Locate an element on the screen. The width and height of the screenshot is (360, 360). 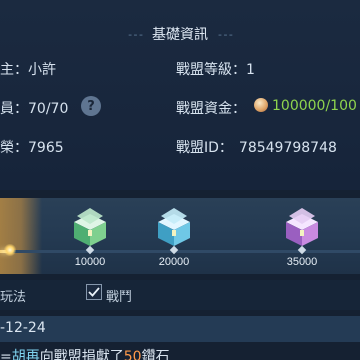
guild-funds-label: 戰盟資金： is located at coordinates (211, 109).